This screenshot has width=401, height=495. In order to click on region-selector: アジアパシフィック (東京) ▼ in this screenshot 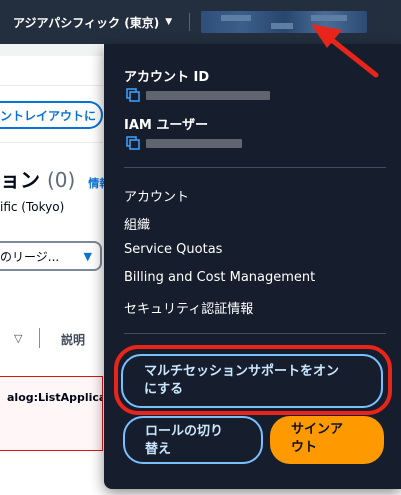, I will do `click(92, 22)`.